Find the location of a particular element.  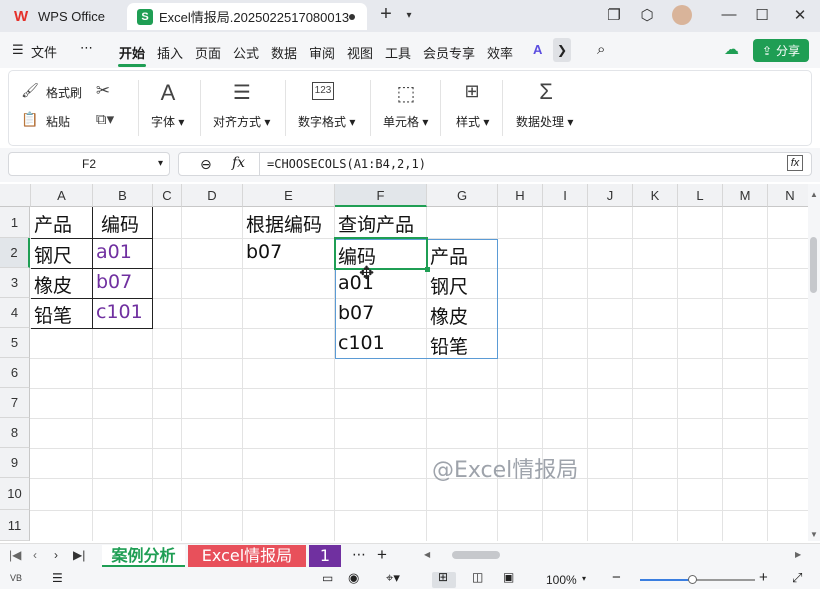

zoom-dropdown-icon: ▾ is located at coordinates (584, 578).